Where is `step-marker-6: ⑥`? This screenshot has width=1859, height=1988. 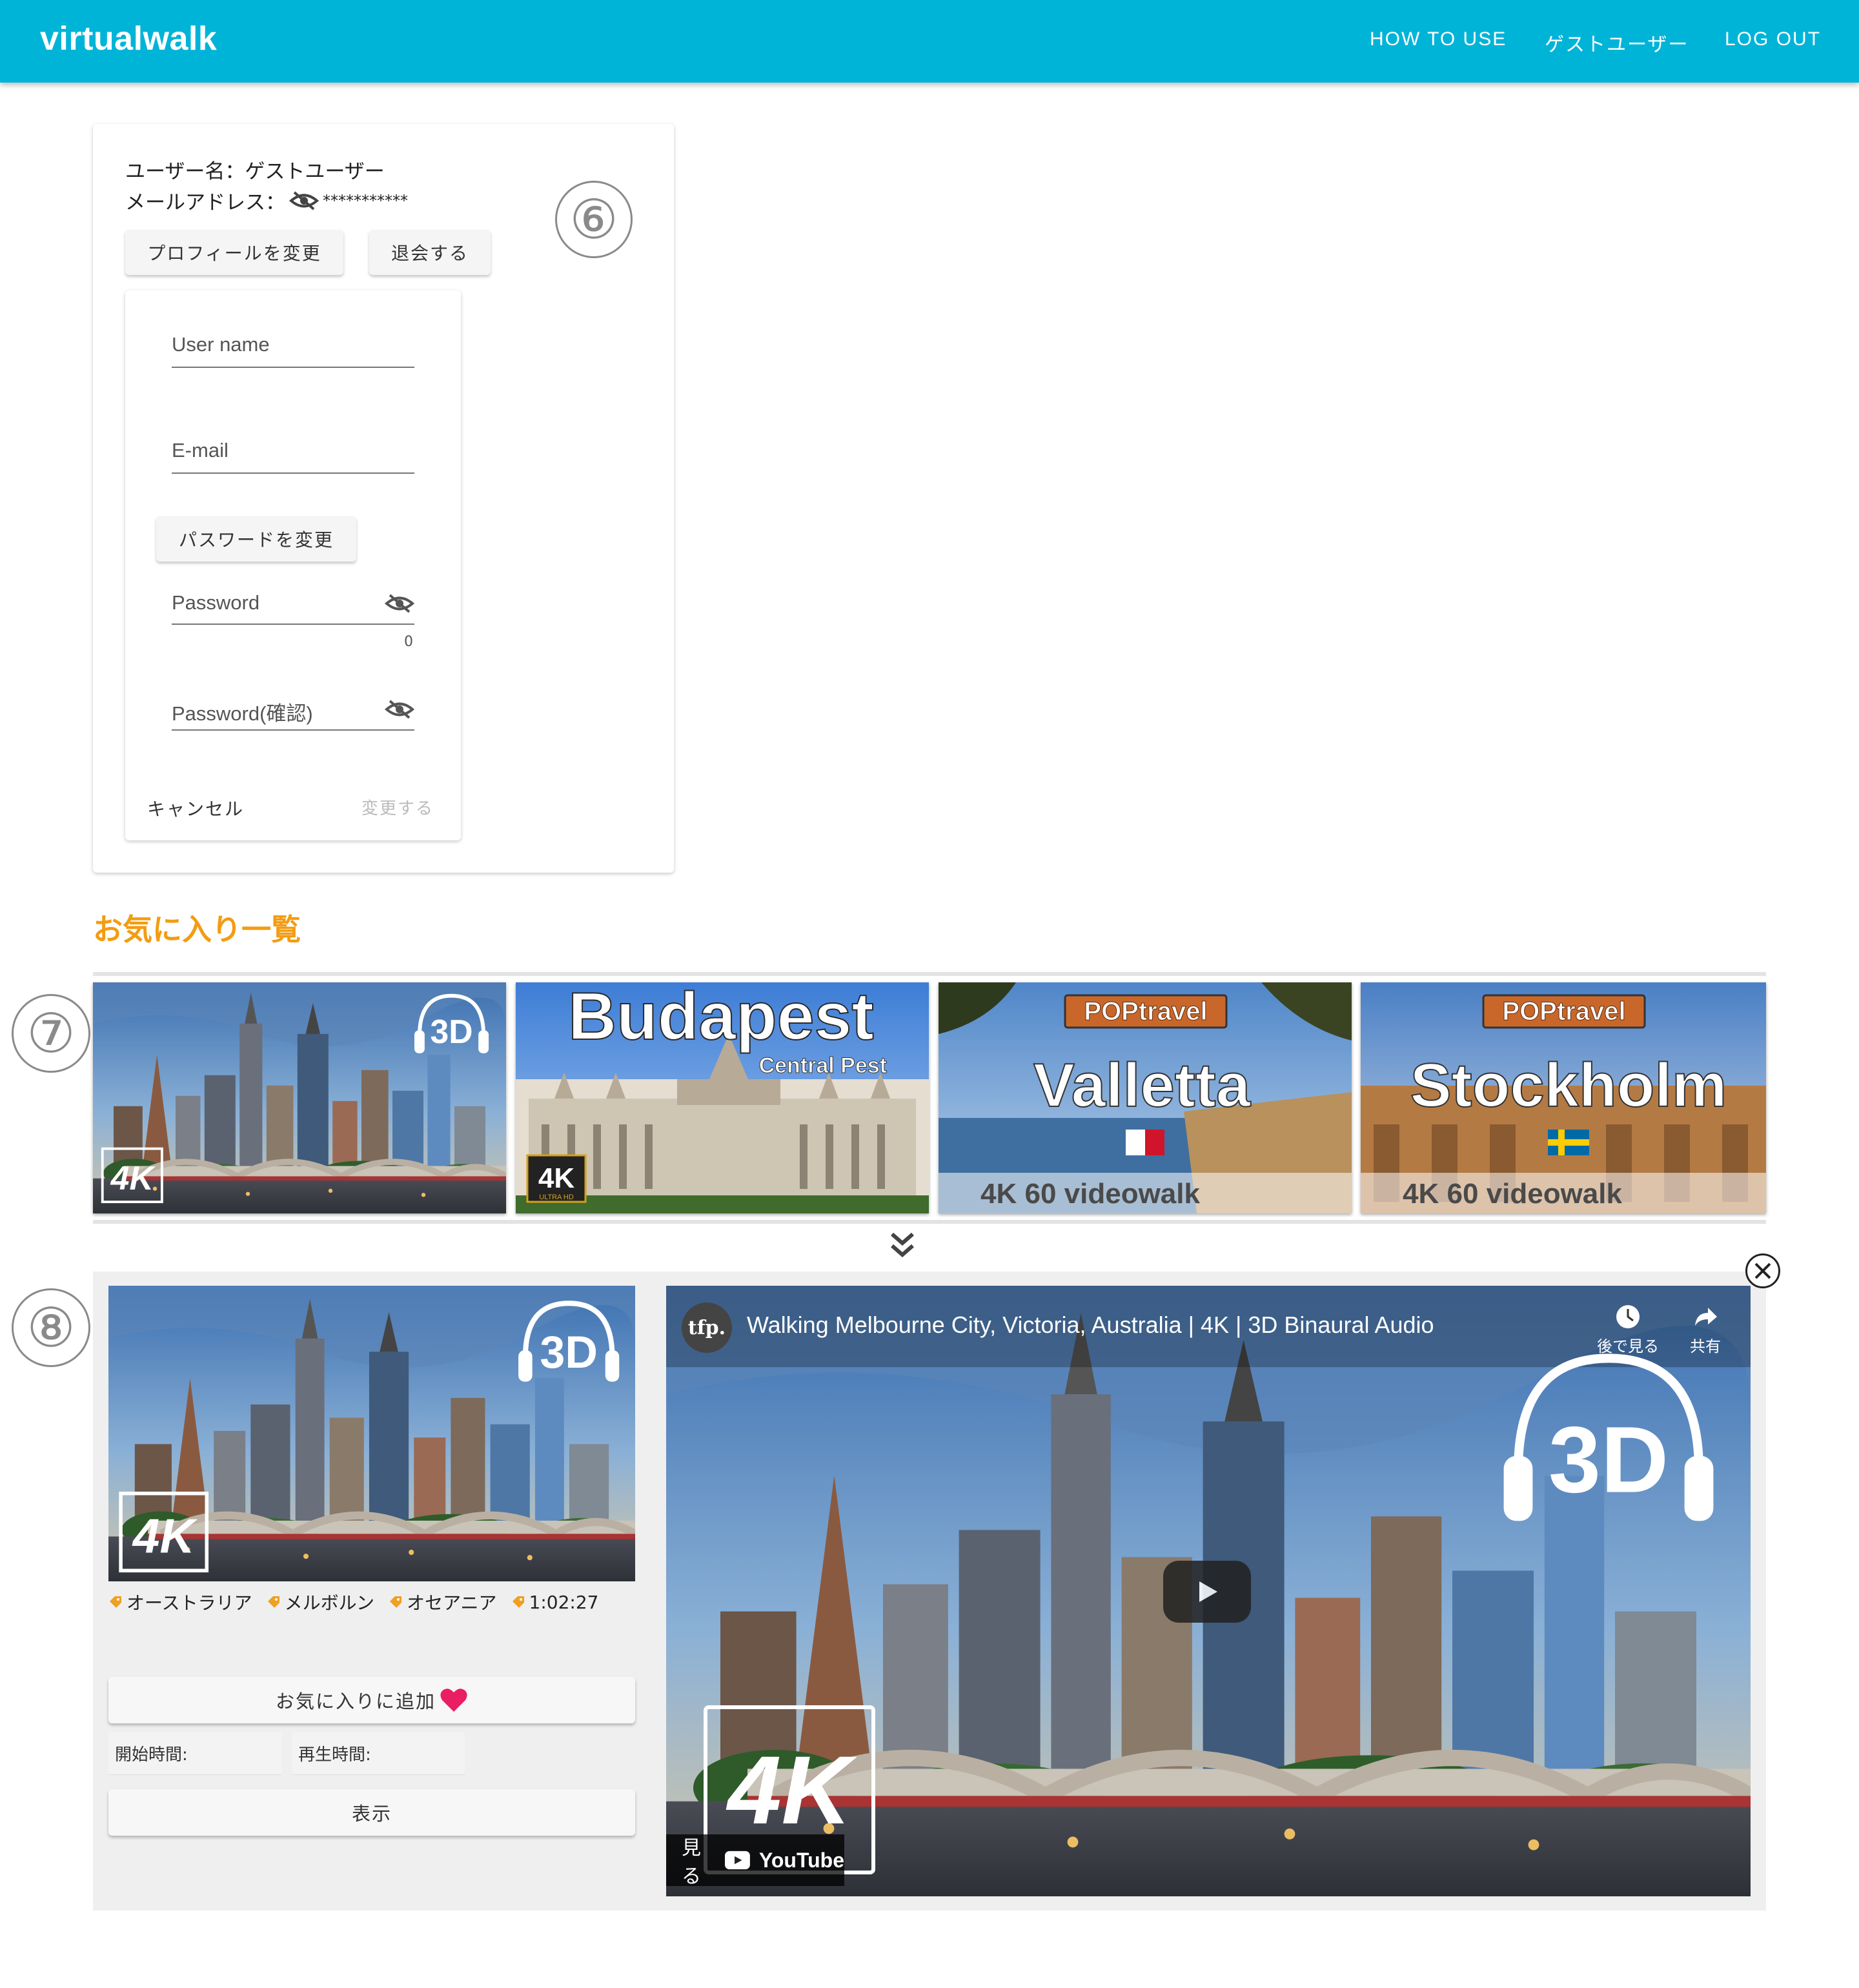 step-marker-6: ⑥ is located at coordinates (594, 220).